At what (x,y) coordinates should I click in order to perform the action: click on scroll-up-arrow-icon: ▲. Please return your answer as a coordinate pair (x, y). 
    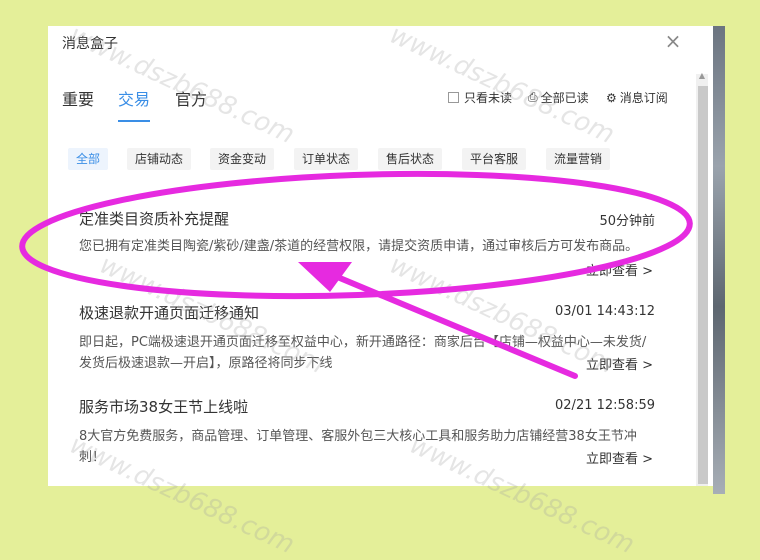
    Looking at the image, I should click on (702, 76).